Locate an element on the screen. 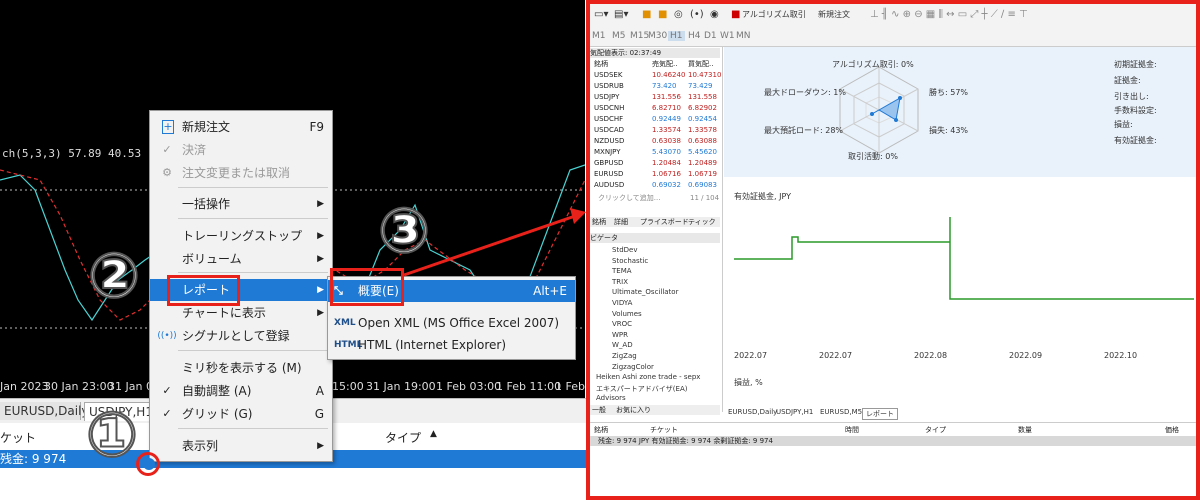  ask-price: 0.69083 is located at coordinates (702, 185).